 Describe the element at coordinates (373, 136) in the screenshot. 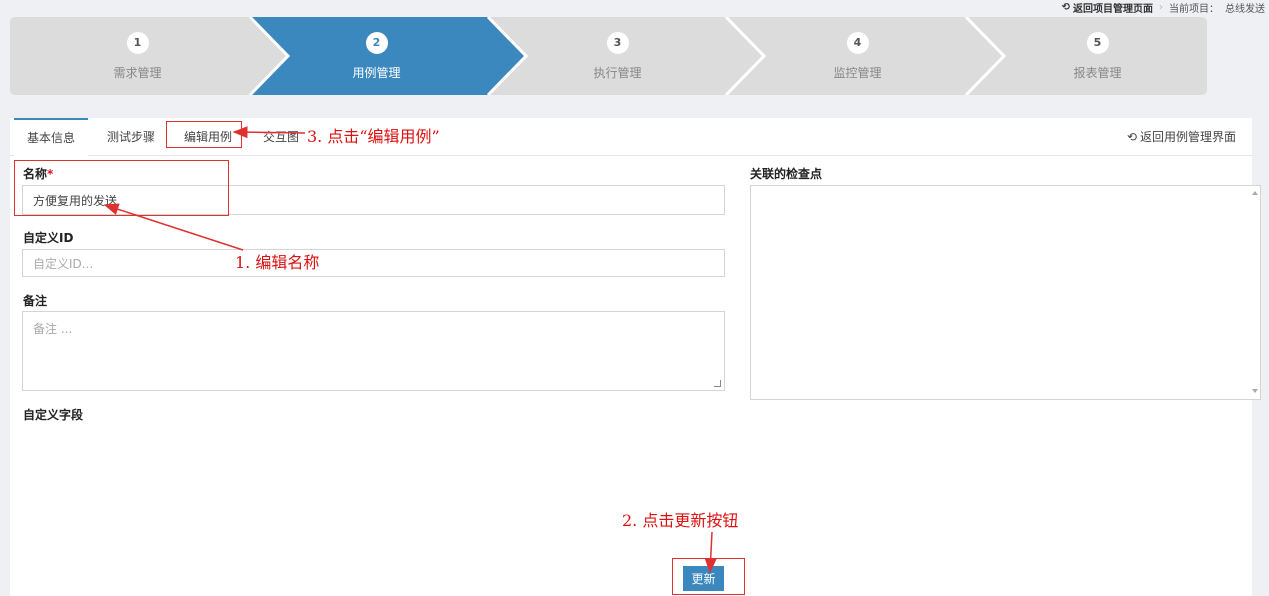

I see `annotation-step3: 3. 点击“编辑用例”` at that location.